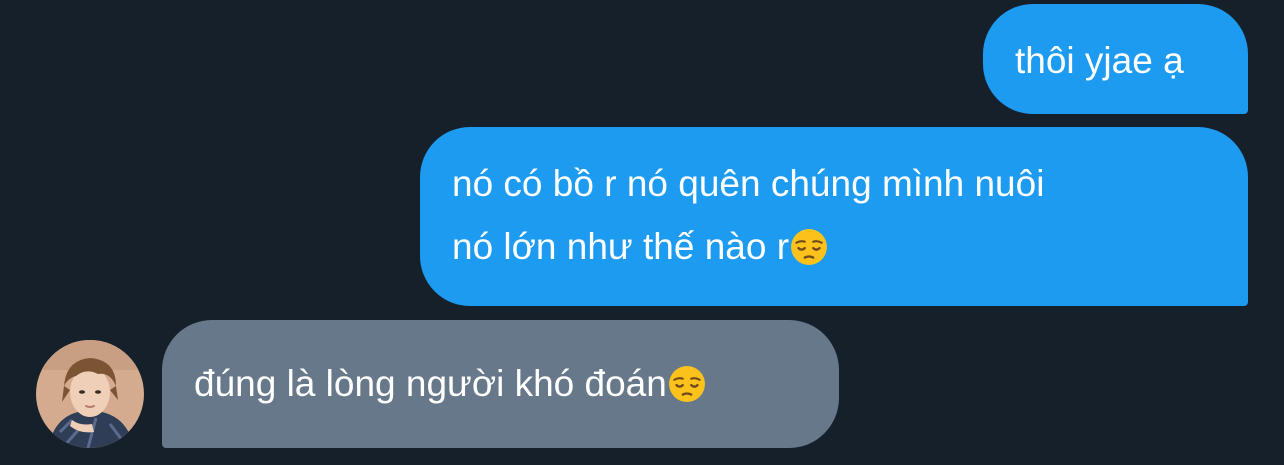 The height and width of the screenshot is (465, 1284). What do you see at coordinates (850, 246) in the screenshot?
I see `message-text-line: nó lớn như thế nào r` at bounding box center [850, 246].